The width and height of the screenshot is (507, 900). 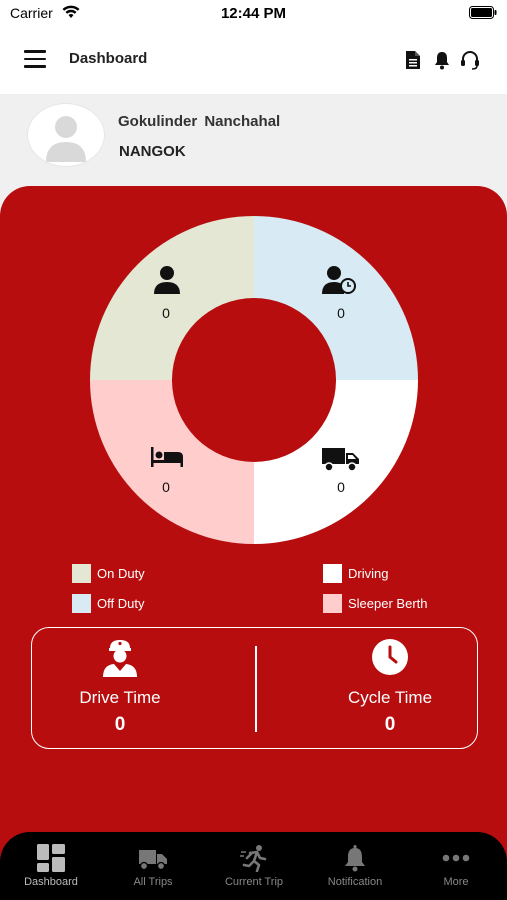 I want to click on runner-icon, so click(x=254, y=858).